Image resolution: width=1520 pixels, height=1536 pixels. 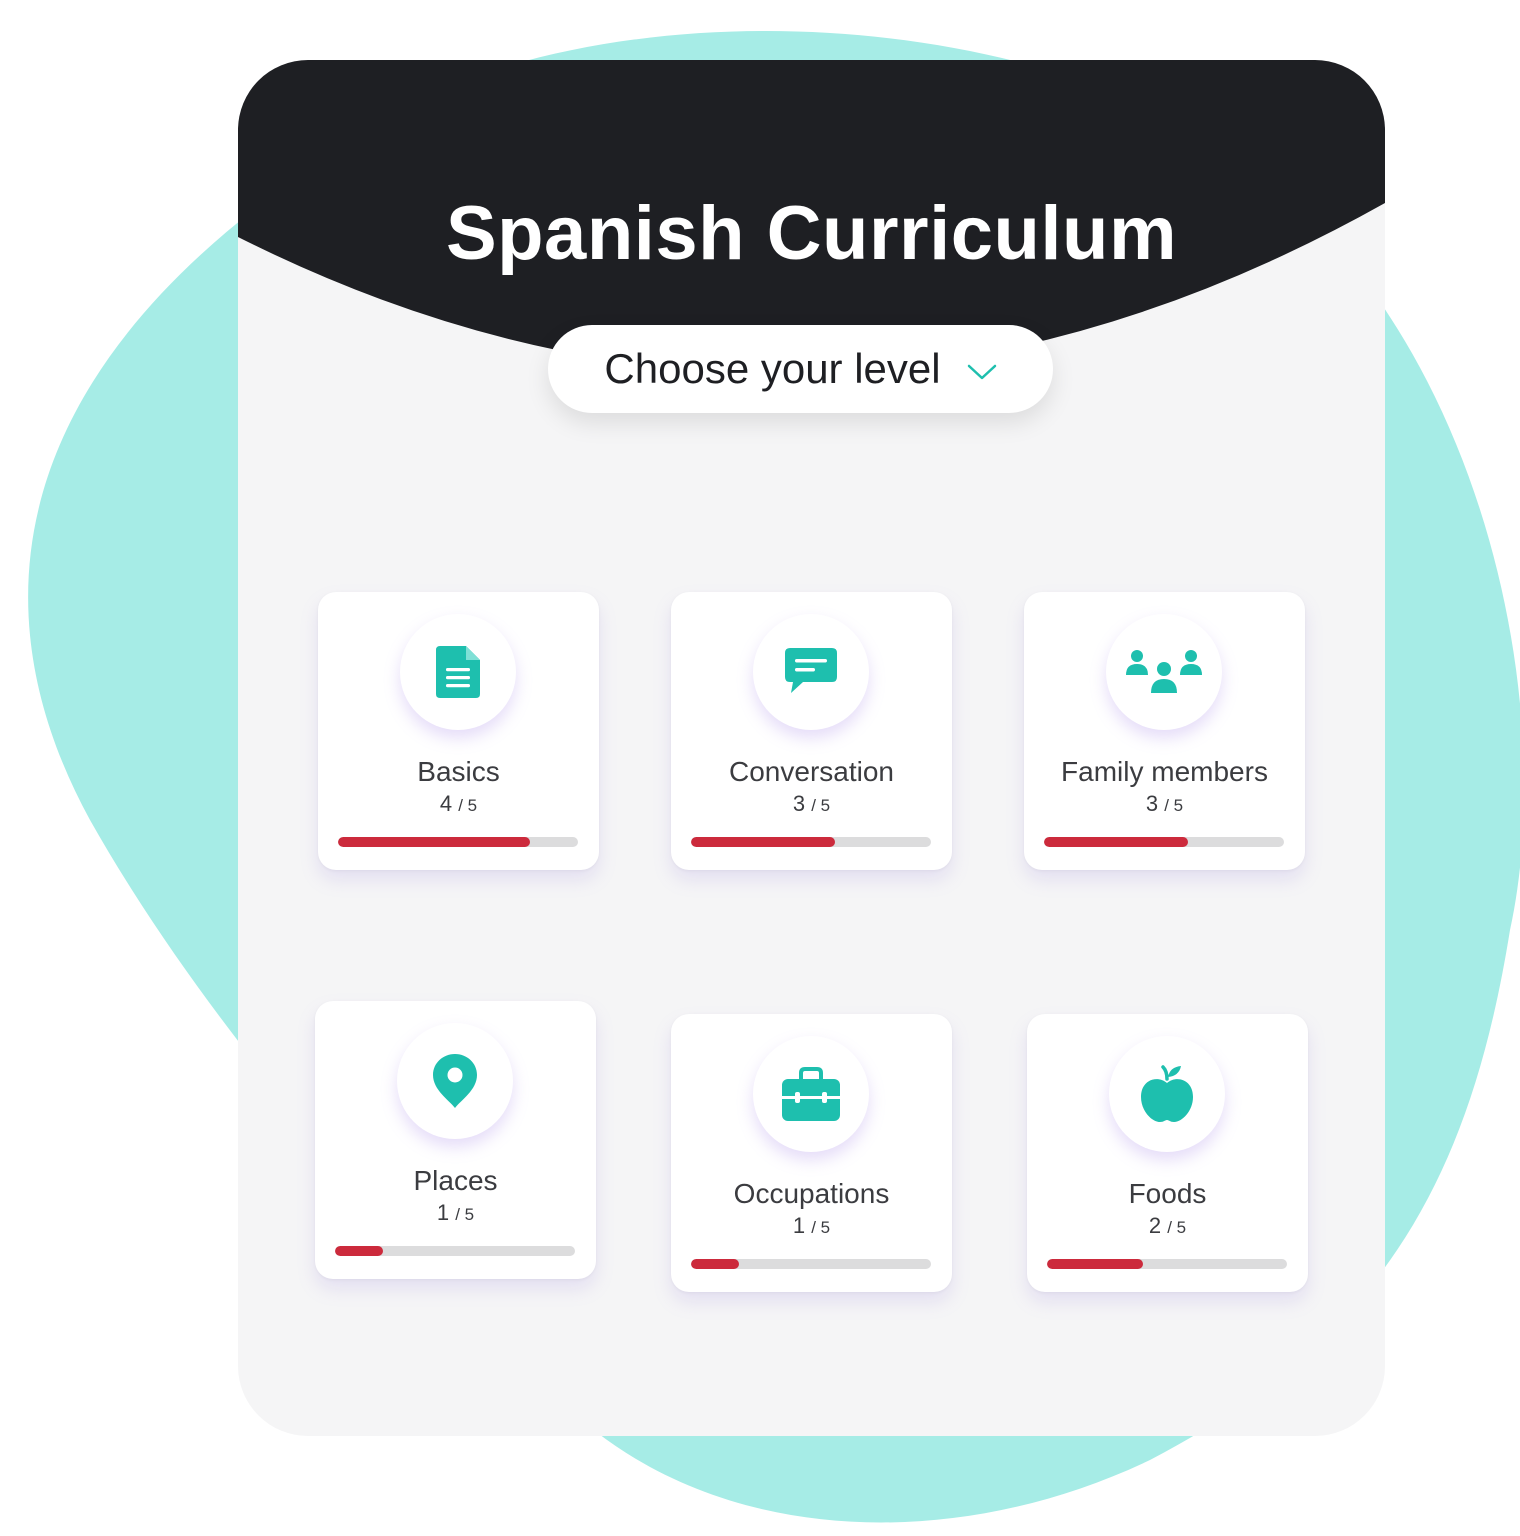 What do you see at coordinates (455, 1140) in the screenshot?
I see `topic-card-places: Places 1 / 5` at bounding box center [455, 1140].